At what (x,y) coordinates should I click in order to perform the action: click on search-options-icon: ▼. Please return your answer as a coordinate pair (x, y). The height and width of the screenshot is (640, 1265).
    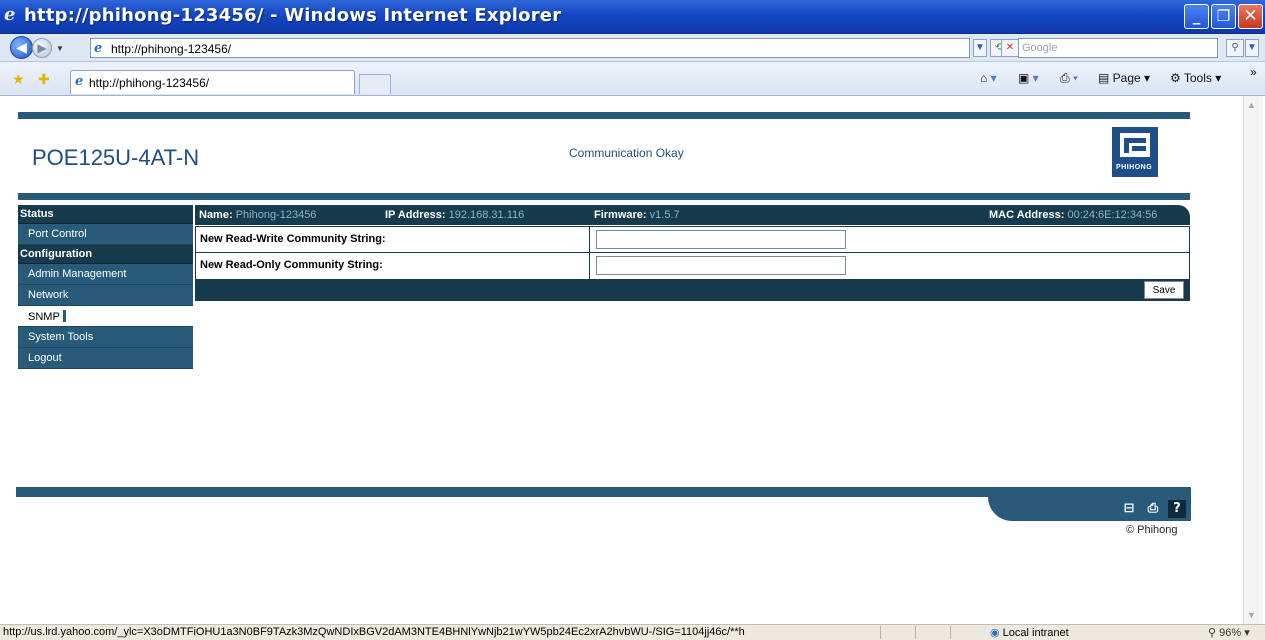
    Looking at the image, I should click on (1252, 48).